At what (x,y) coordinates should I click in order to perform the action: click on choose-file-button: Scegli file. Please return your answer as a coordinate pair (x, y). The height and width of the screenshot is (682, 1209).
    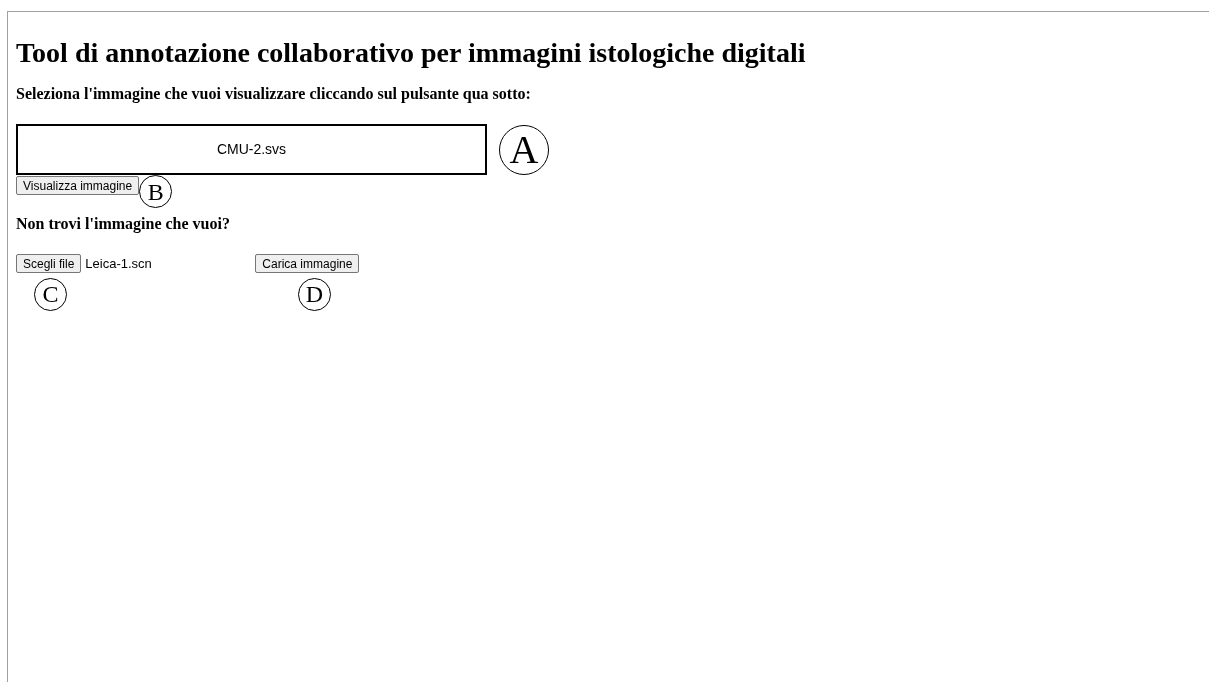
    Looking at the image, I should click on (49, 264).